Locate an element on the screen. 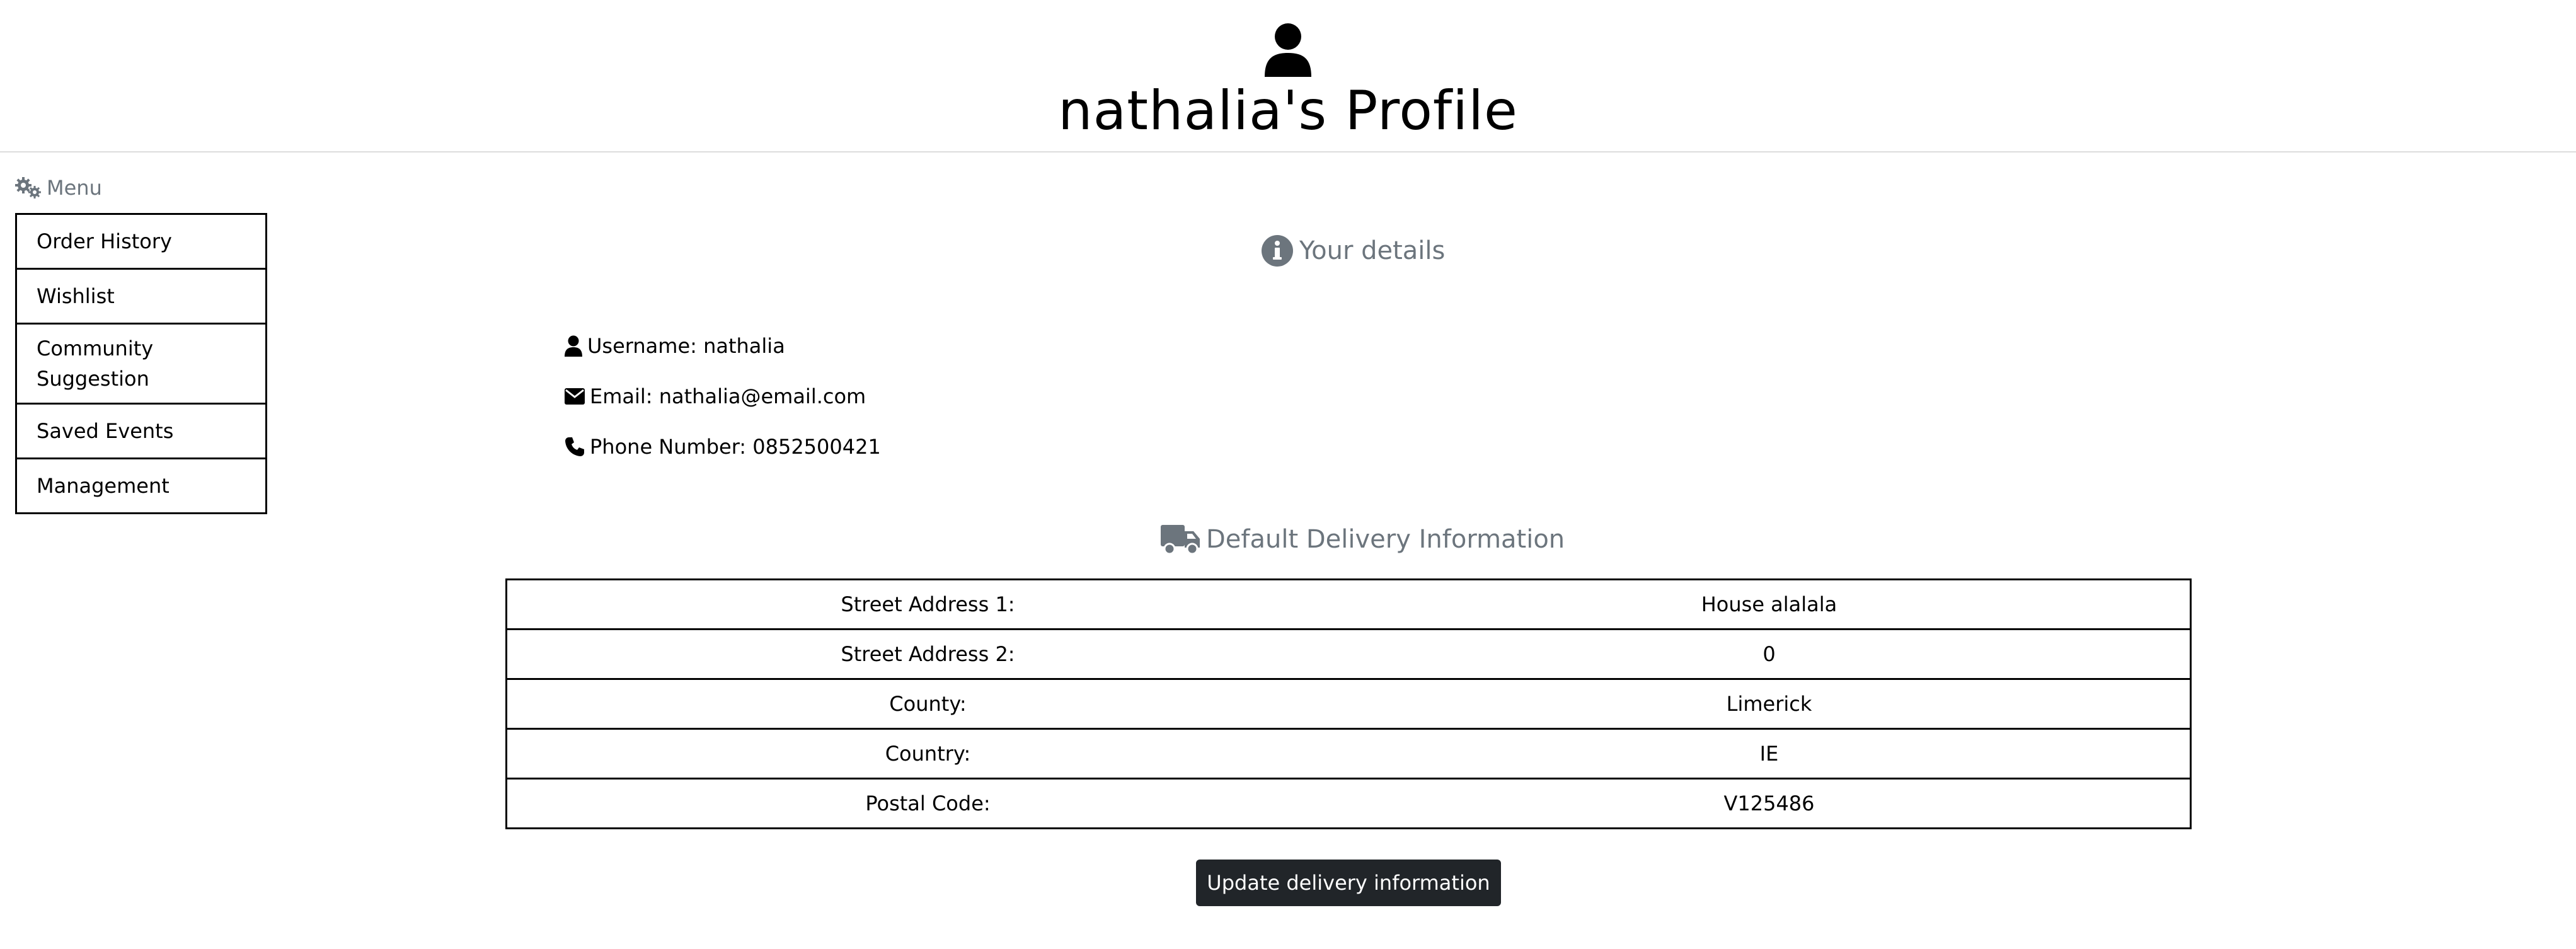  table-row: Street Address 1: House alalala is located at coordinates (1348, 604).